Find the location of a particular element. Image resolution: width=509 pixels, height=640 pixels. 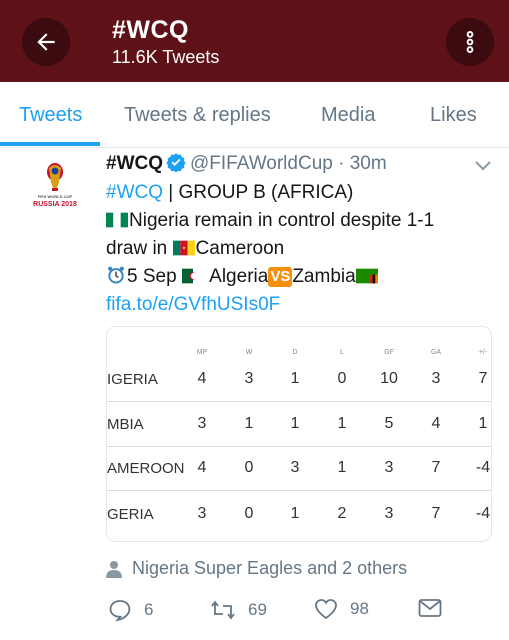

verified-badge-icon is located at coordinates (176, 162).